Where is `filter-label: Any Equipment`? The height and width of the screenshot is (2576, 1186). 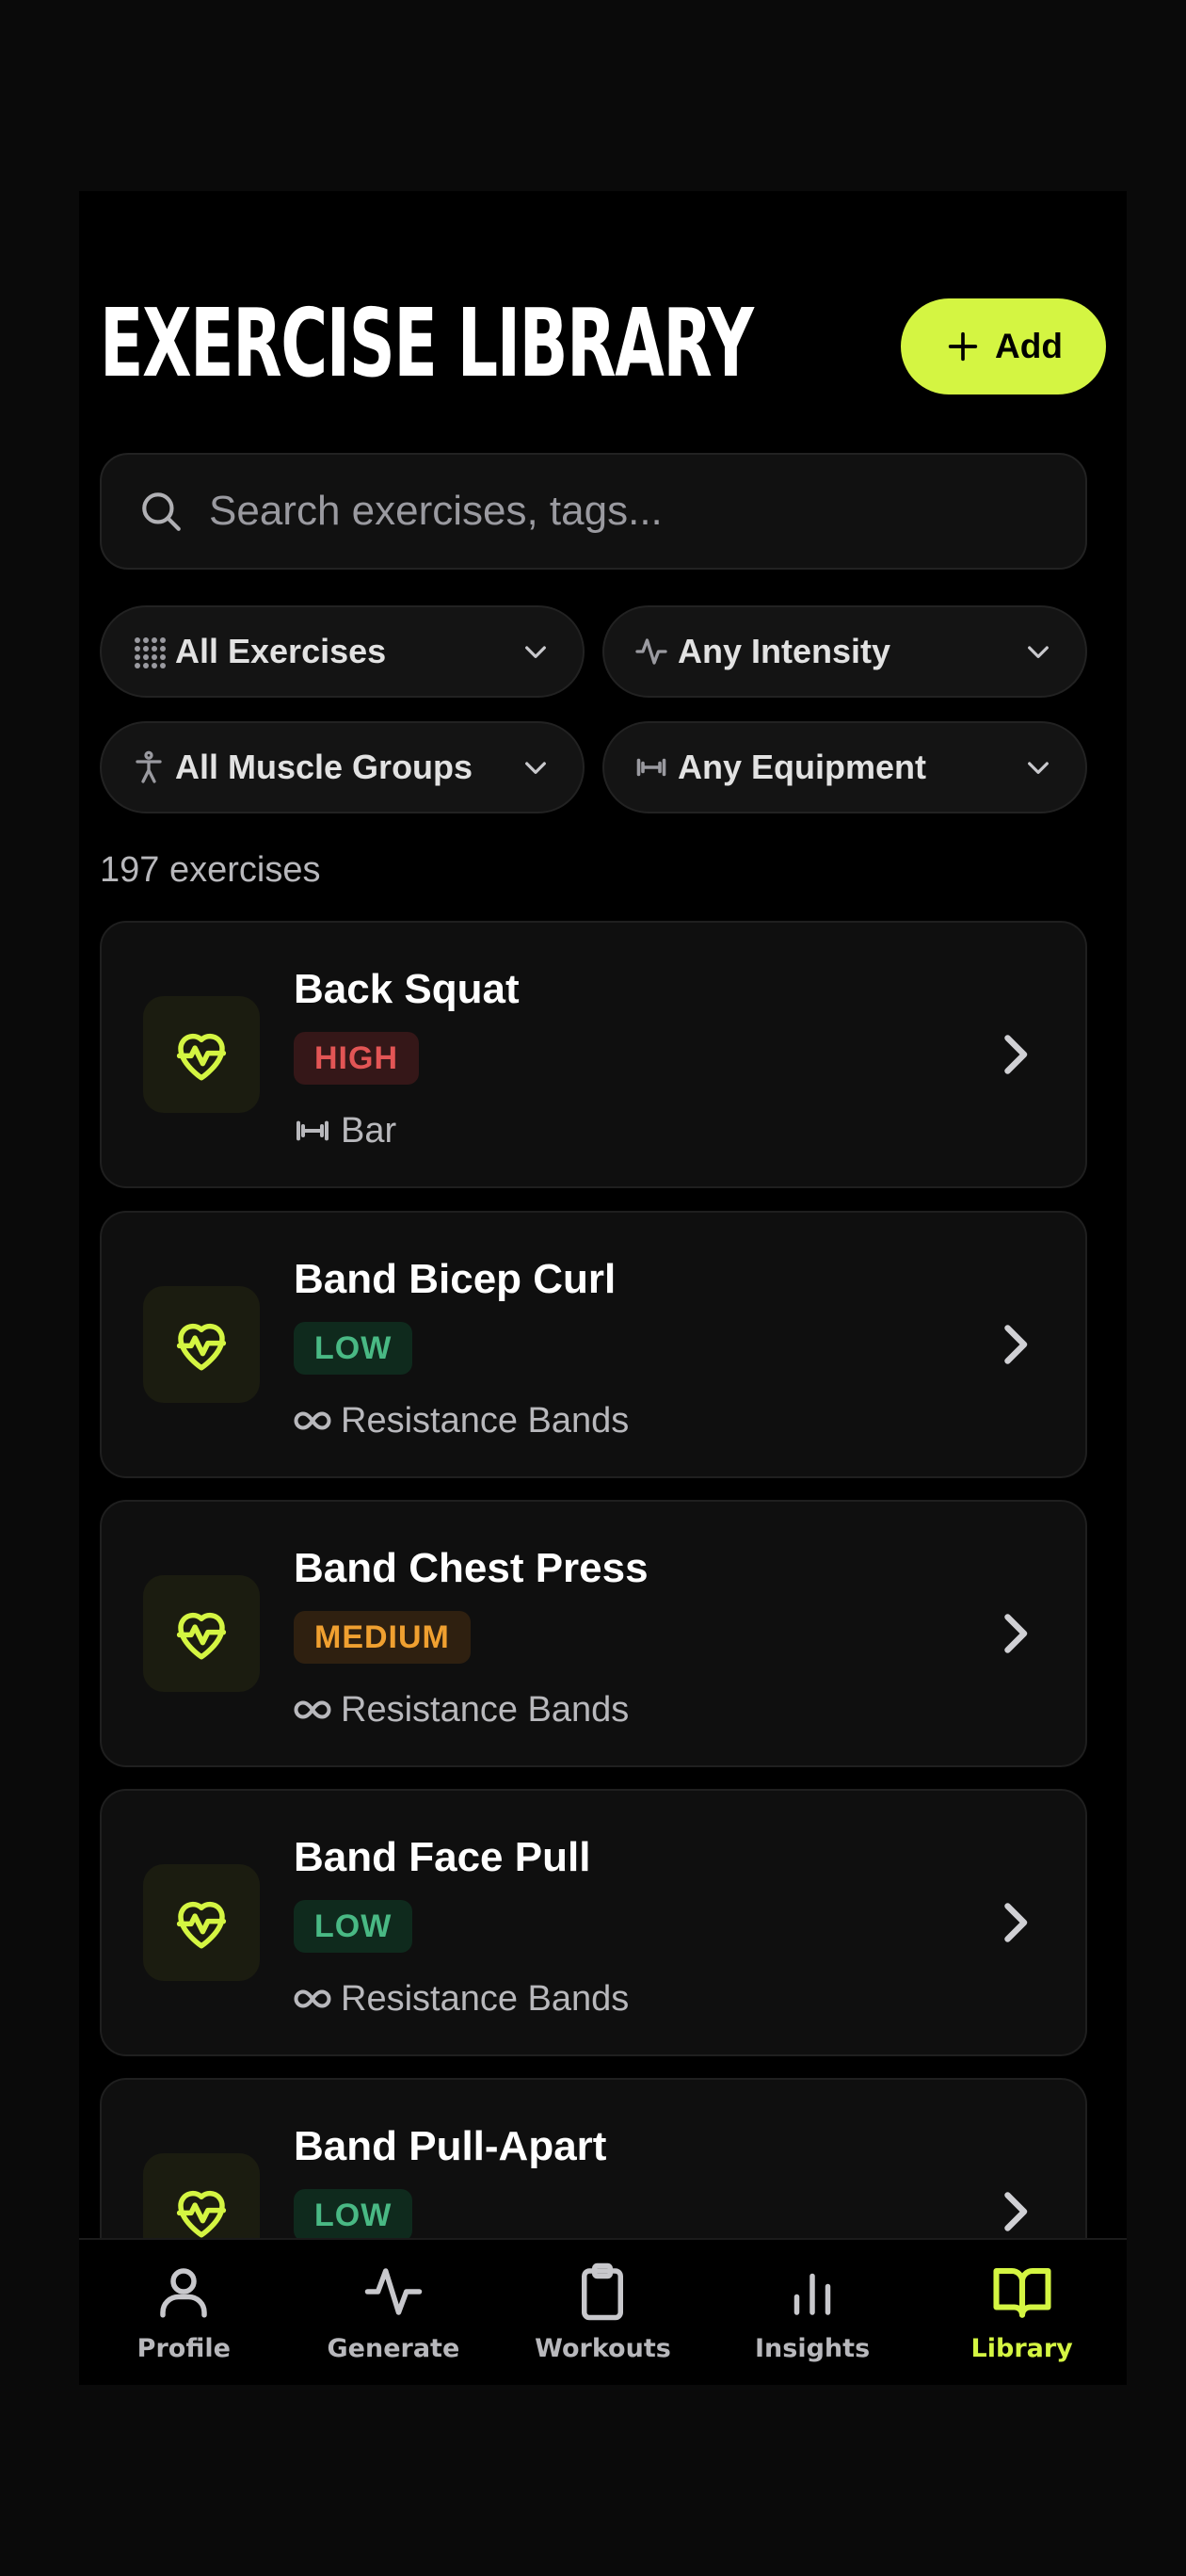 filter-label: Any Equipment is located at coordinates (802, 767).